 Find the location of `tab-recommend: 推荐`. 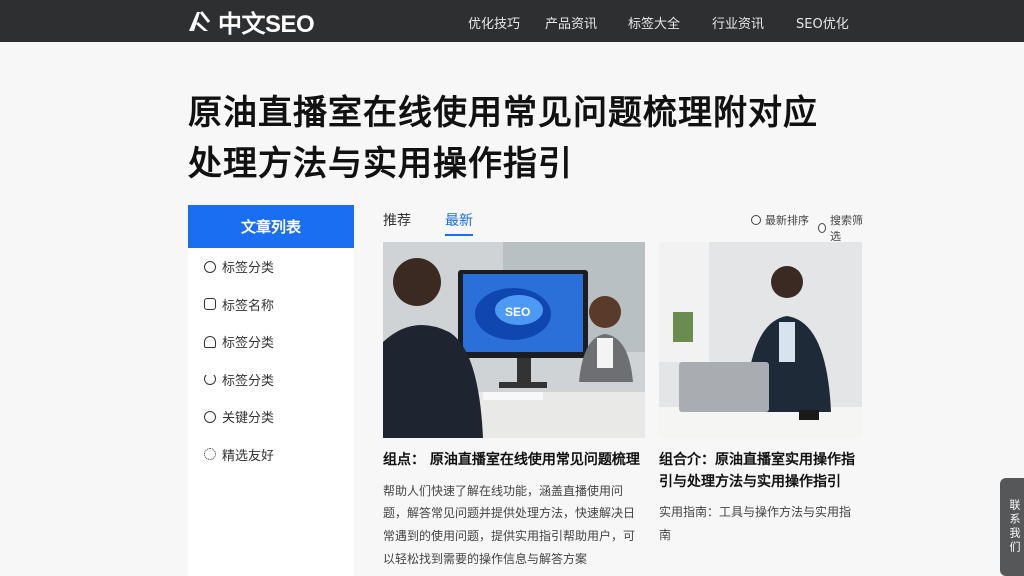

tab-recommend: 推荐 is located at coordinates (397, 220).